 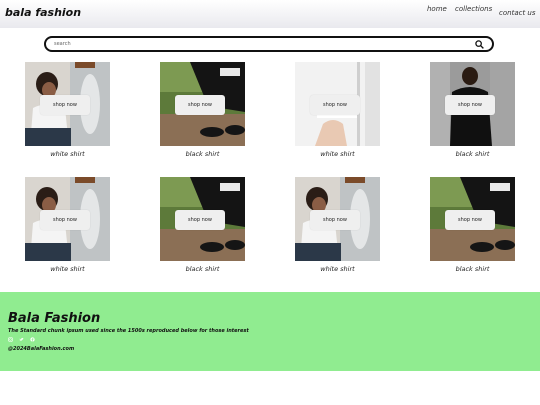 What do you see at coordinates (437, 9) in the screenshot?
I see `nav-home: home` at bounding box center [437, 9].